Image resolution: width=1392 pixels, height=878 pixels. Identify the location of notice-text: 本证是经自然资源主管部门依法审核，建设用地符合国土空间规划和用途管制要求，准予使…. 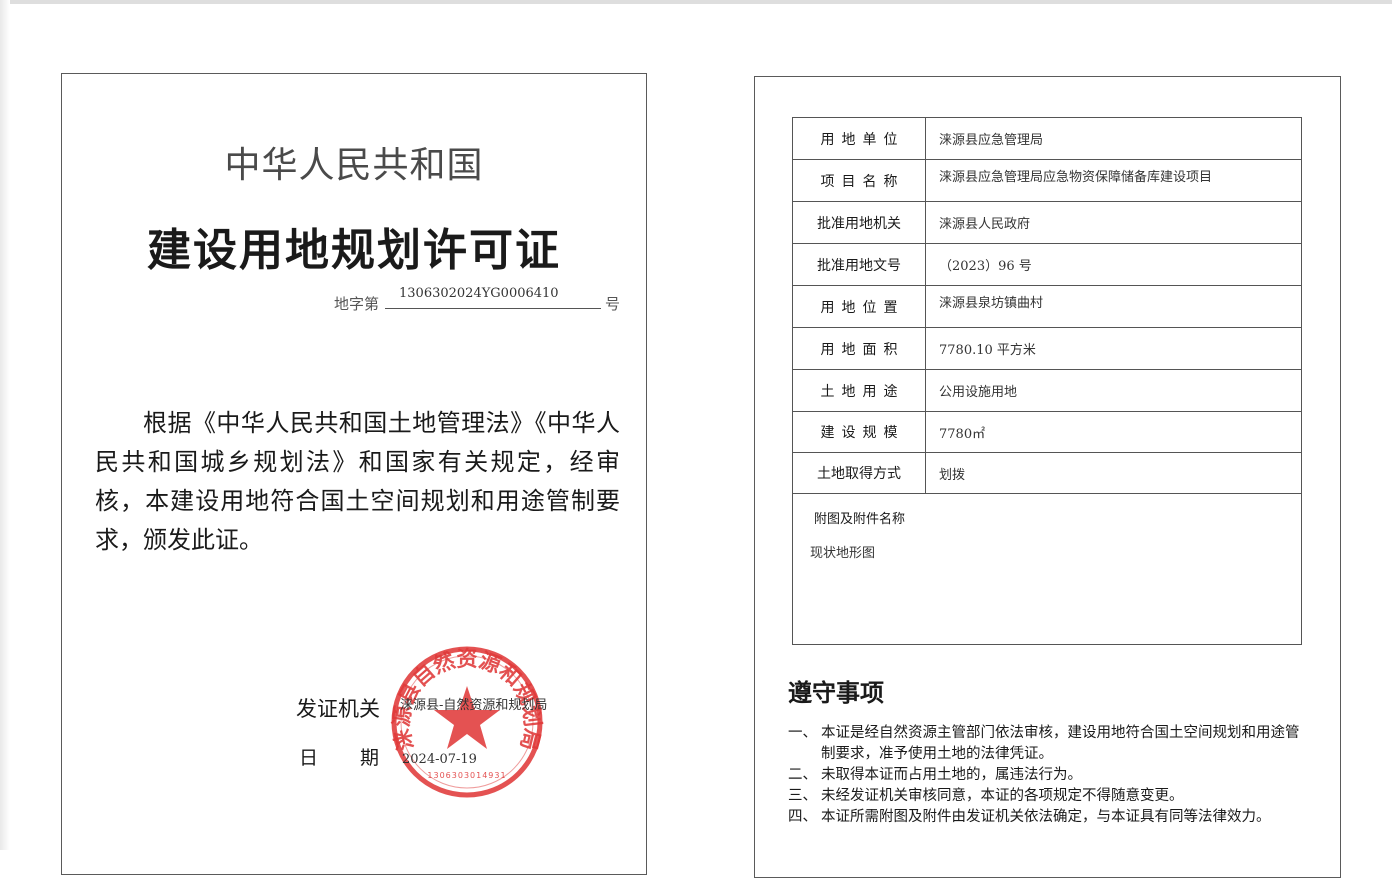
(1060, 743).